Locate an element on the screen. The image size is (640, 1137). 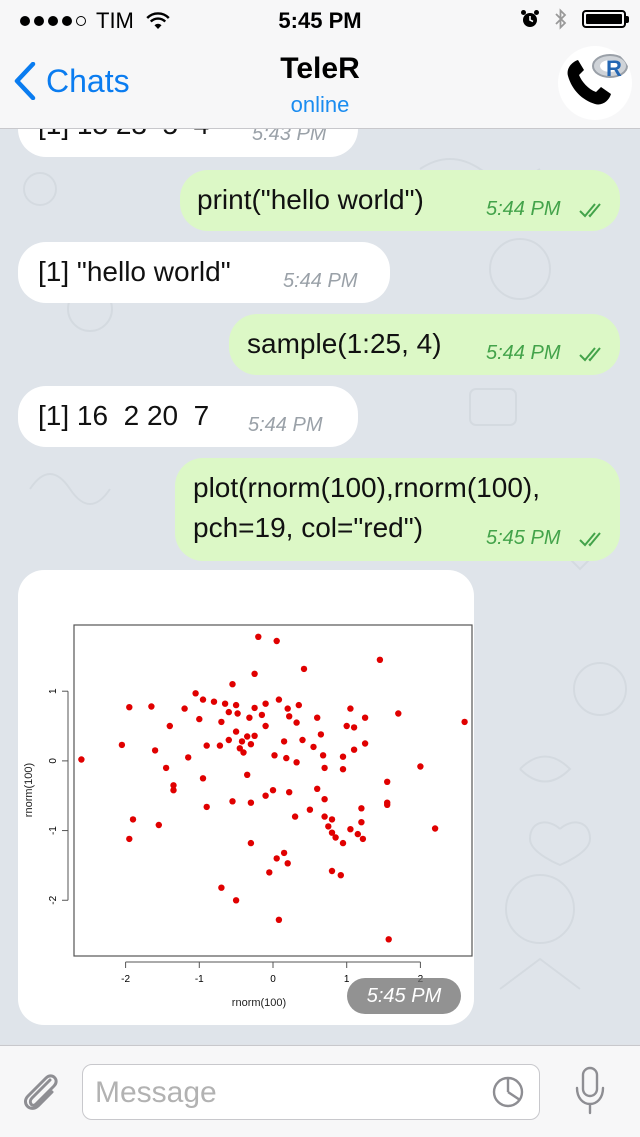
message-text: print("hello world") is located at coordinates (310, 199).